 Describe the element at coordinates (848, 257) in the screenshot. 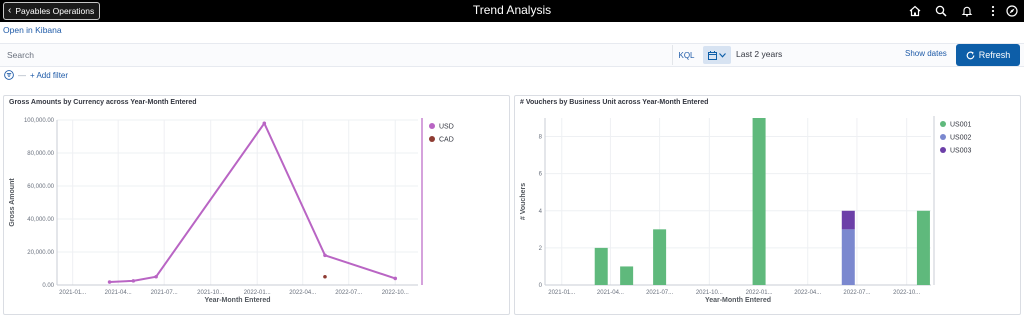

I see `bar-us002` at that location.